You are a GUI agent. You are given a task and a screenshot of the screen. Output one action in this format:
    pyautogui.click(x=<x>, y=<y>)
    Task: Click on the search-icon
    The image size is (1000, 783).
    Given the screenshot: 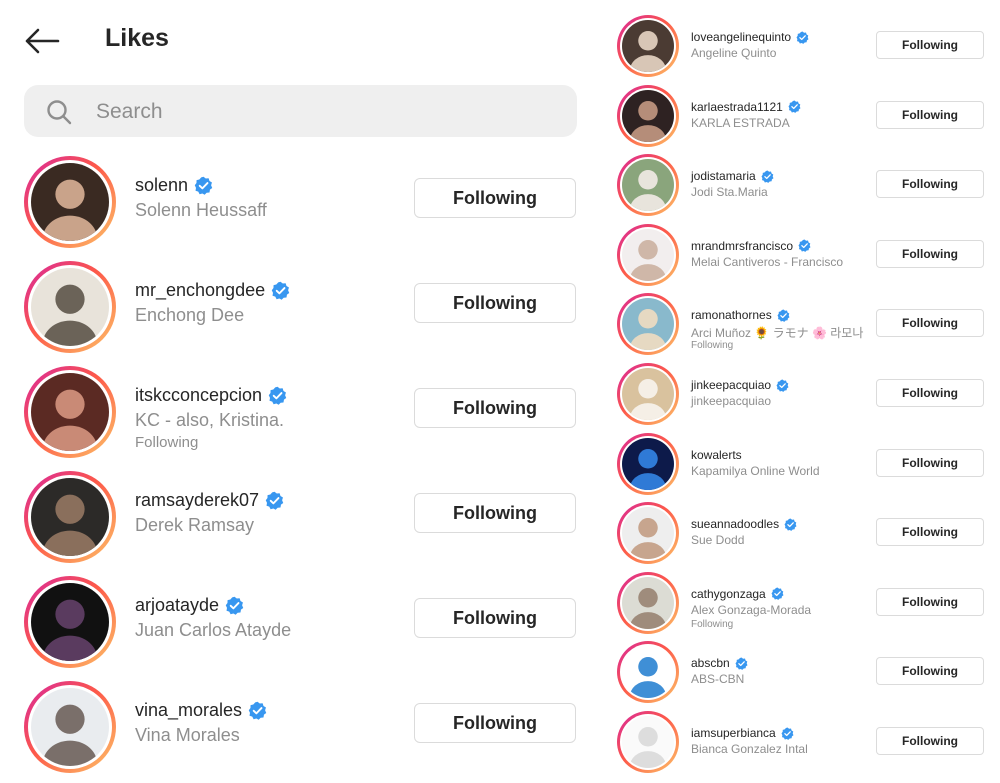 What is the action you would take?
    pyautogui.click(x=59, y=112)
    